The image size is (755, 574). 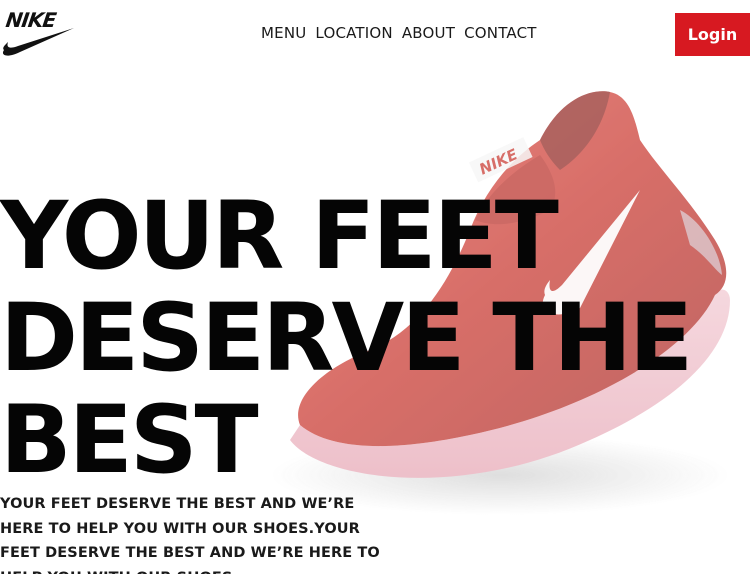 What do you see at coordinates (500, 33) in the screenshot?
I see `nav-item-contact: CONTACT` at bounding box center [500, 33].